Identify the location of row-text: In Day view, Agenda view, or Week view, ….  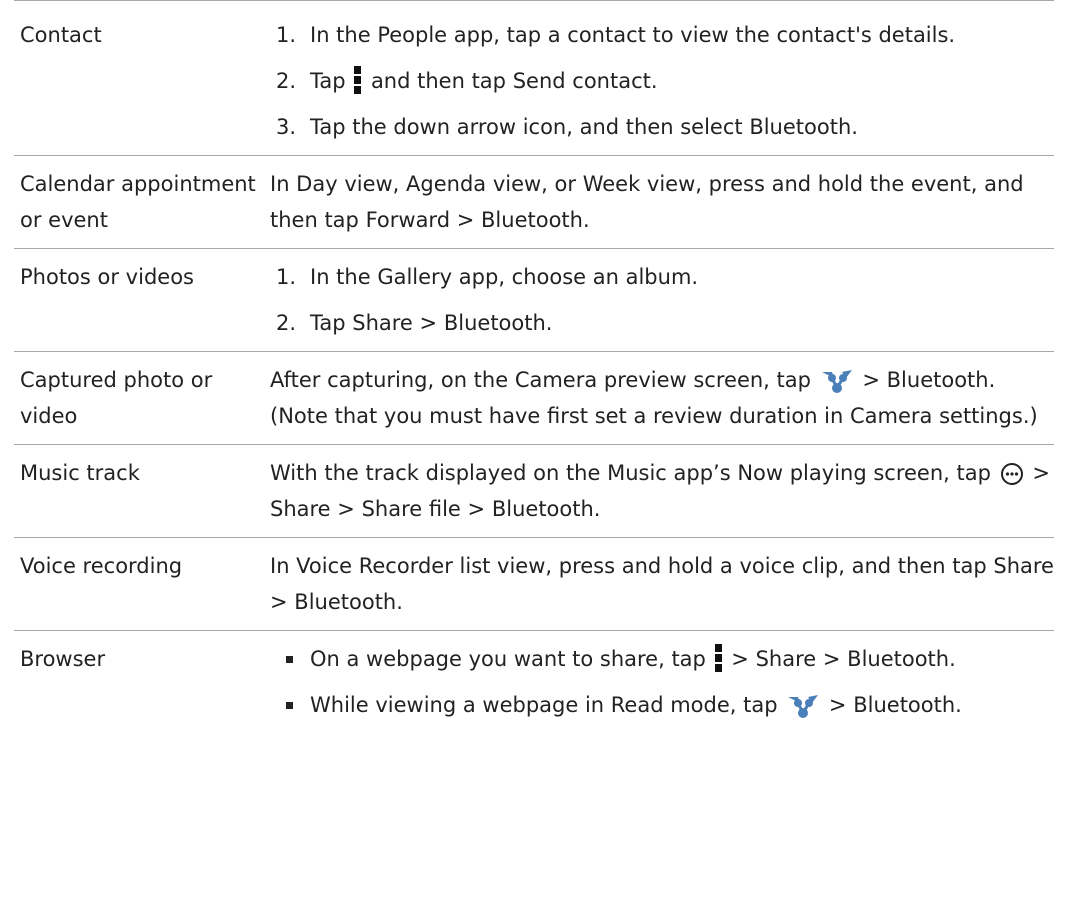
(662, 202).